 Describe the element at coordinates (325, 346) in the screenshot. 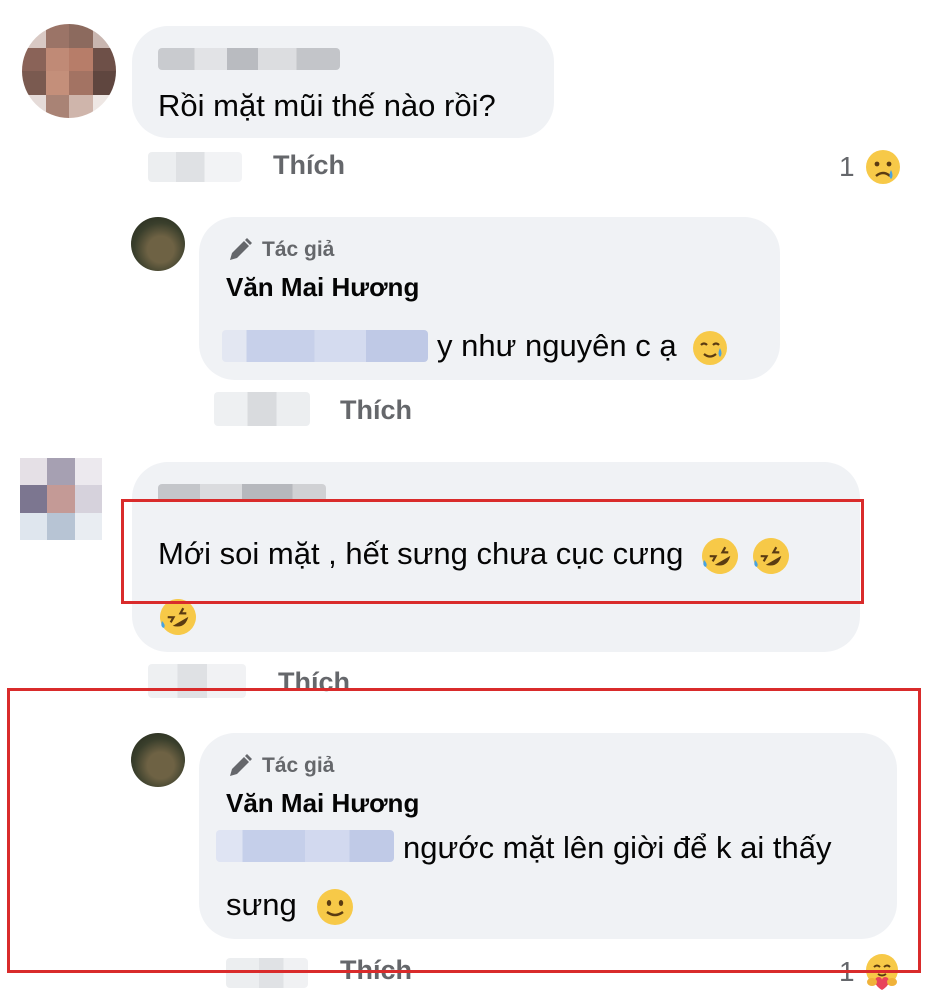

I see `redacted-mention` at that location.